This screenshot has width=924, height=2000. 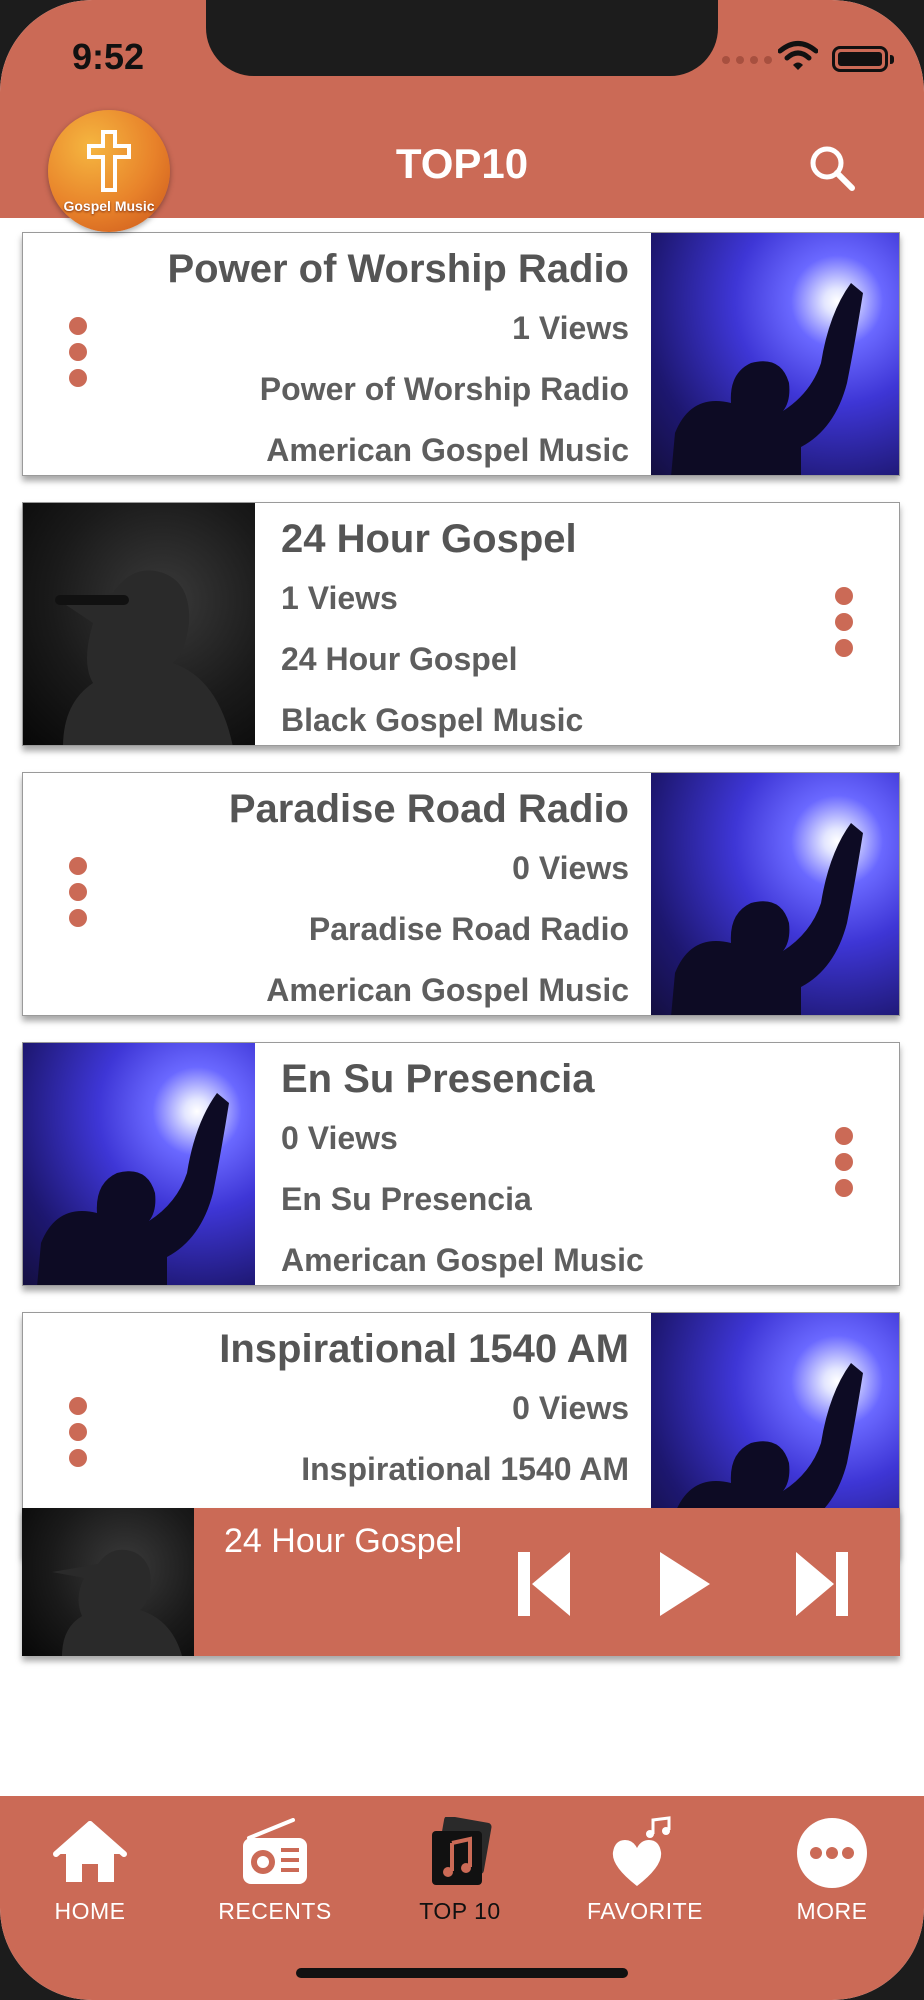 I want to click on next-button, so click(x=822, y=1584).